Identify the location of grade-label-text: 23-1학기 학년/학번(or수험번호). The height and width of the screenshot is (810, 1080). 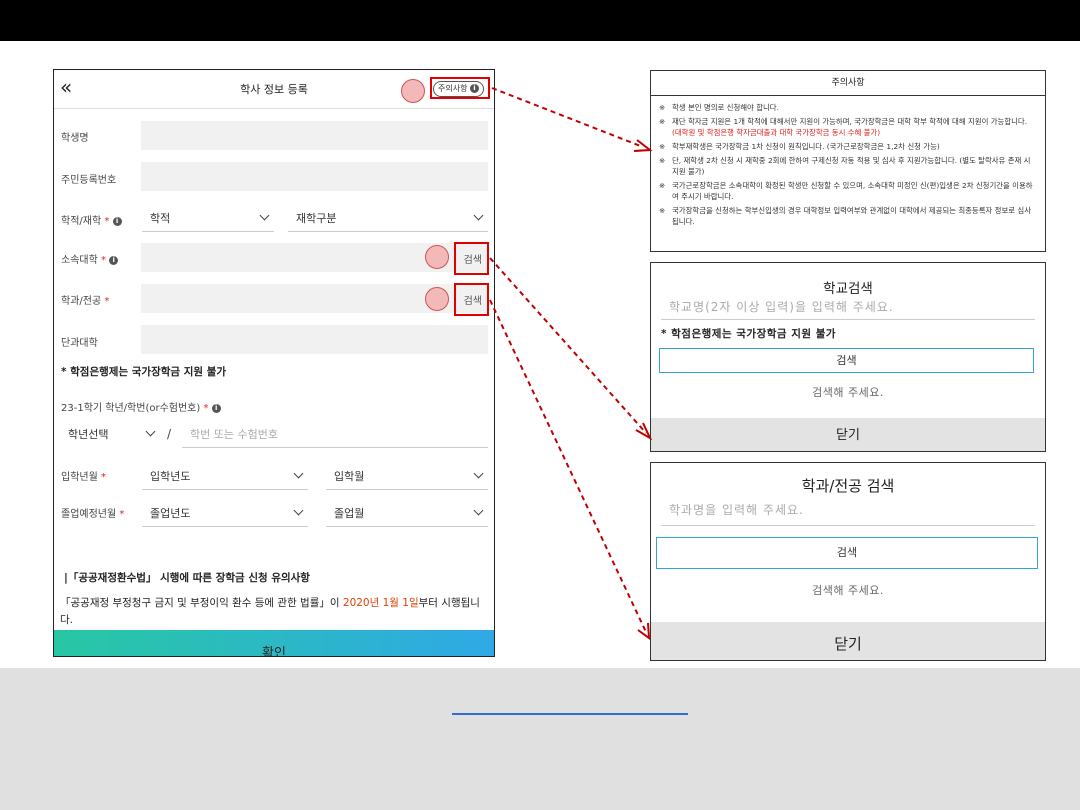
(131, 408).